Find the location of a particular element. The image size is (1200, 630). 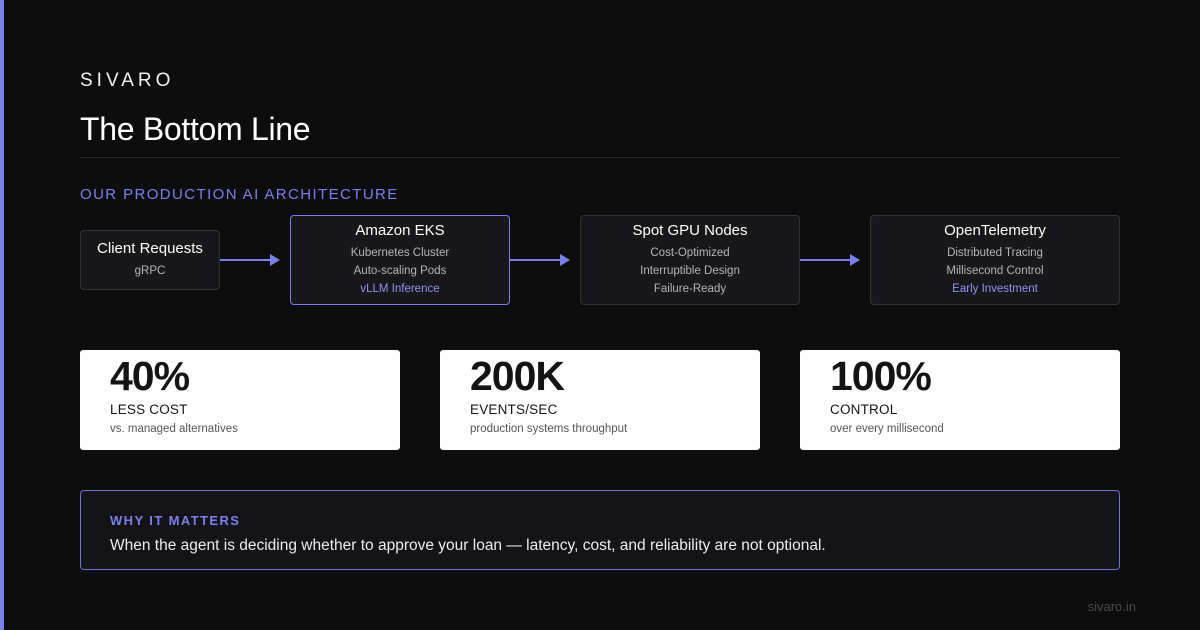

footer-url: sivaro.in is located at coordinates (1111, 606).